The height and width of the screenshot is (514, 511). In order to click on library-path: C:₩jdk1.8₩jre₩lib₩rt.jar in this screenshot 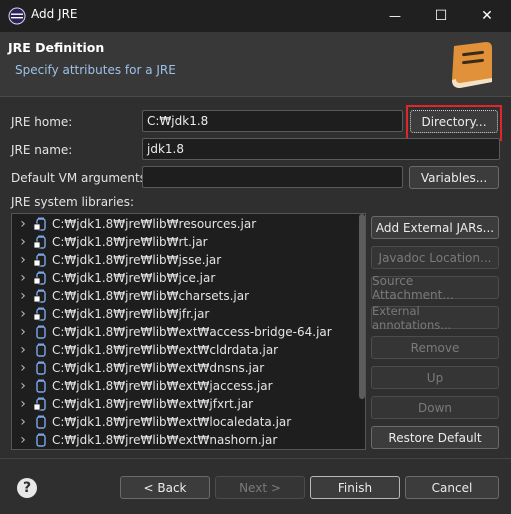, I will do `click(130, 242)`.